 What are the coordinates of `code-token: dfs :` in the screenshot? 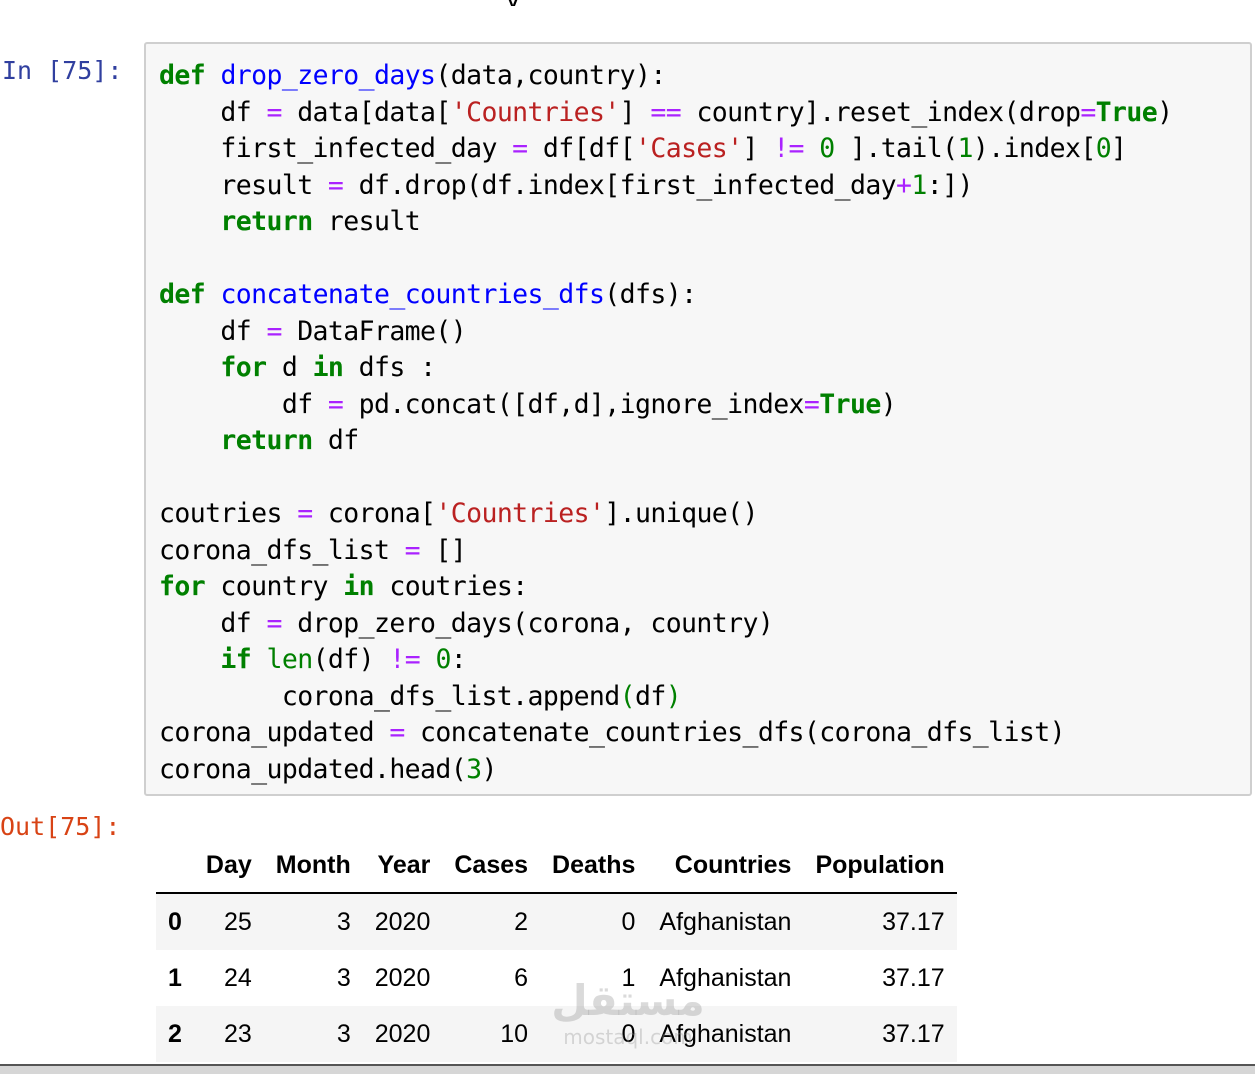 It's located at (389, 367).